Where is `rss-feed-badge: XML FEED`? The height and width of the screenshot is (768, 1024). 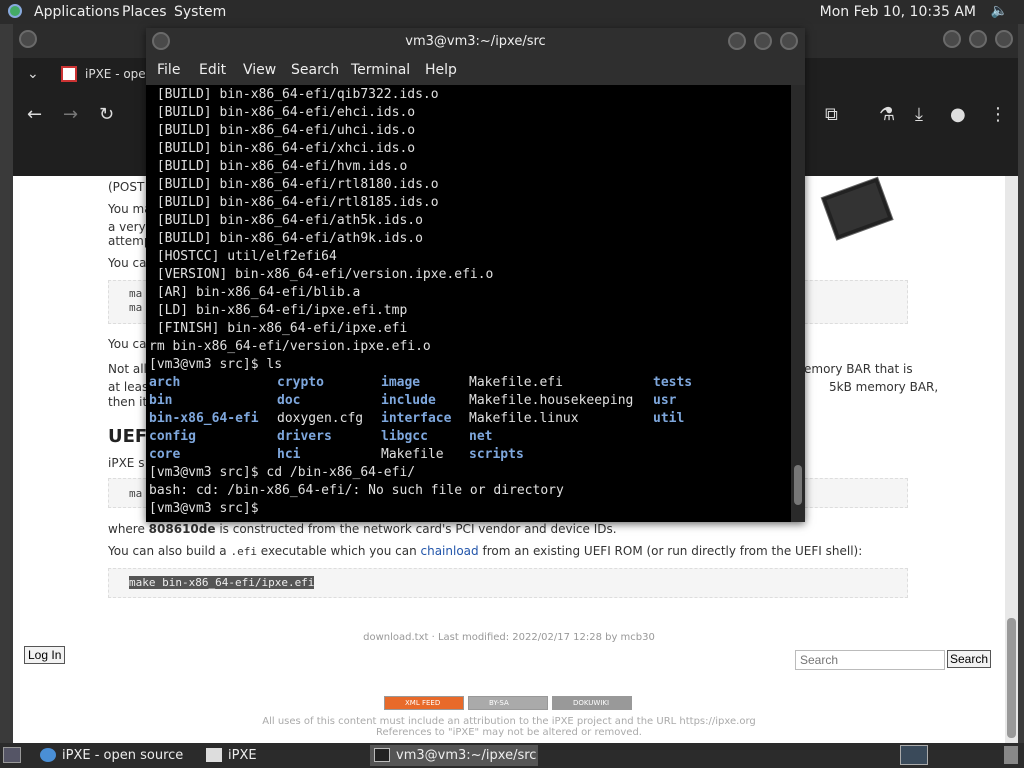
rss-feed-badge: XML FEED is located at coordinates (424, 703).